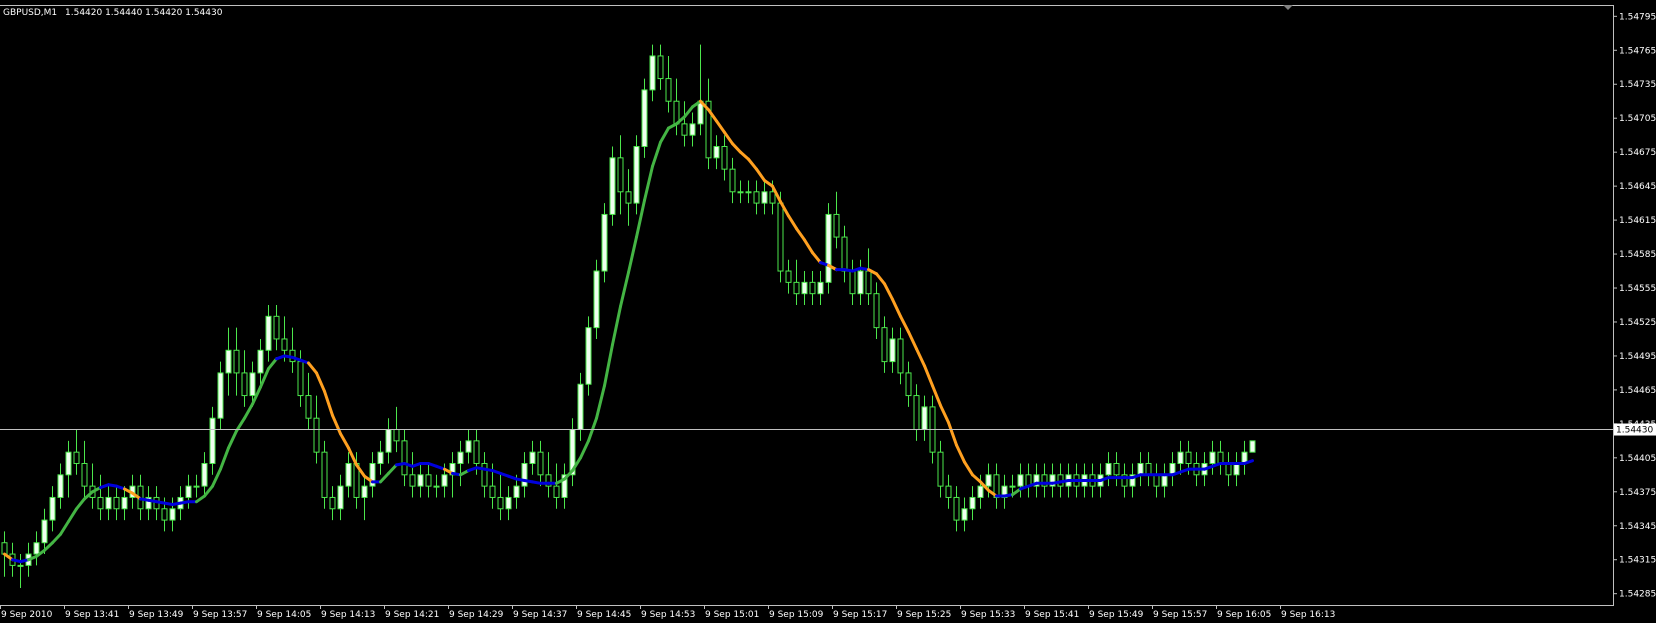 This screenshot has height=623, width=1656. What do you see at coordinates (1637, 459) in the screenshot?
I see `price-tick-label: 1.54405` at bounding box center [1637, 459].